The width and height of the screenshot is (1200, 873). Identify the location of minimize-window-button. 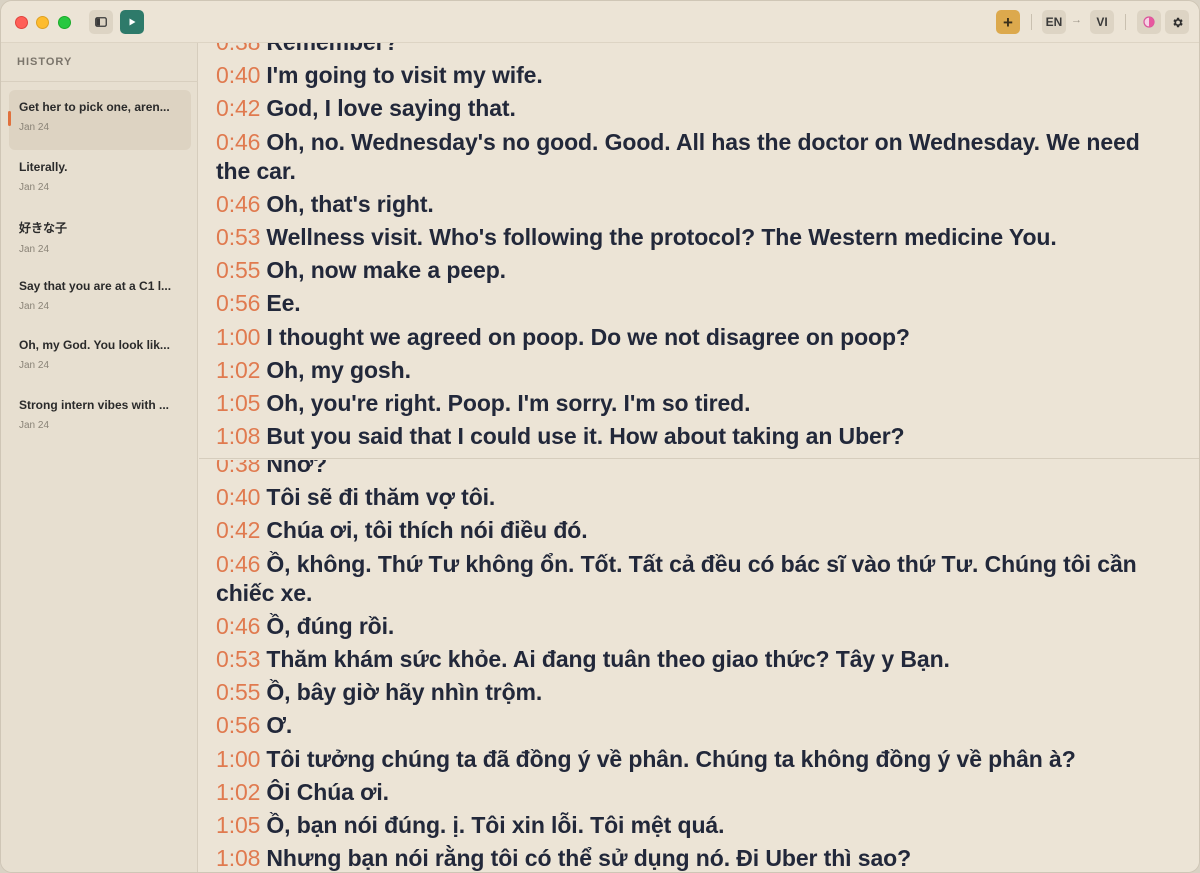
(42, 22).